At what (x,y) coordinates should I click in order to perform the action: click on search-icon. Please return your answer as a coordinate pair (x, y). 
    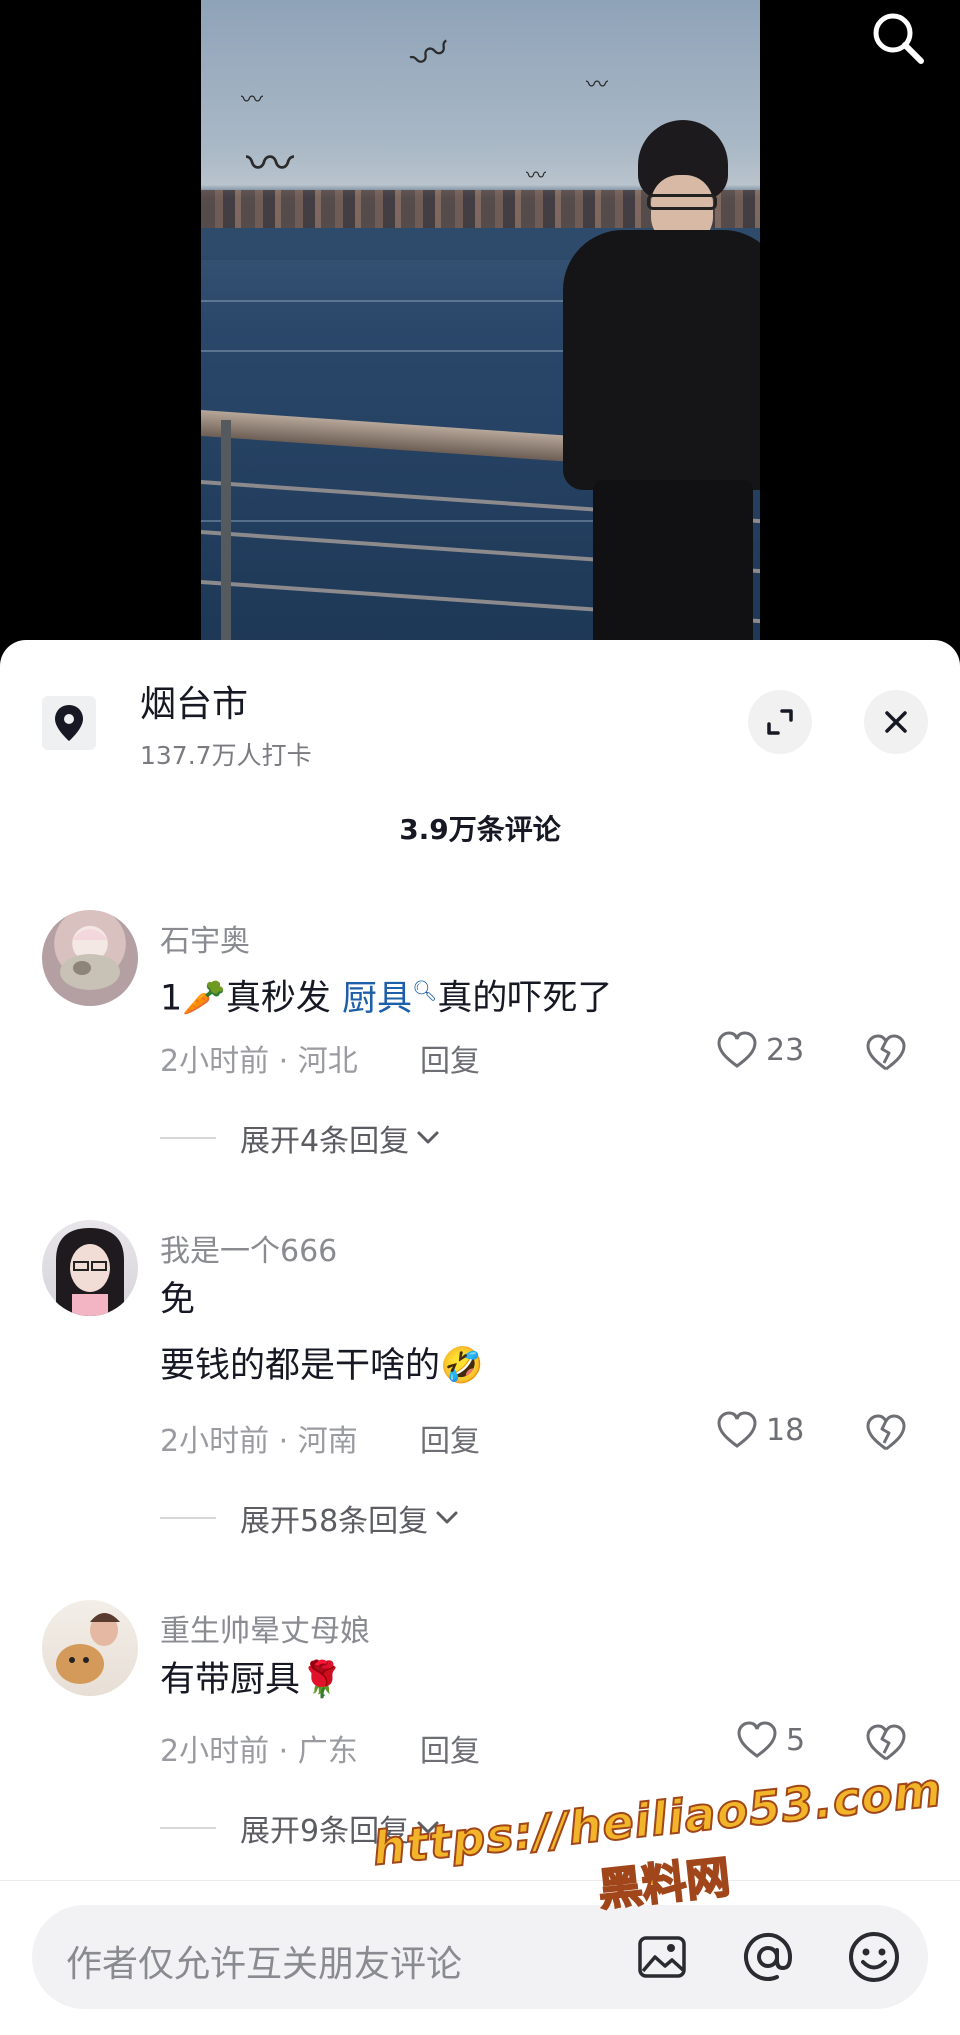
    Looking at the image, I should click on (898, 38).